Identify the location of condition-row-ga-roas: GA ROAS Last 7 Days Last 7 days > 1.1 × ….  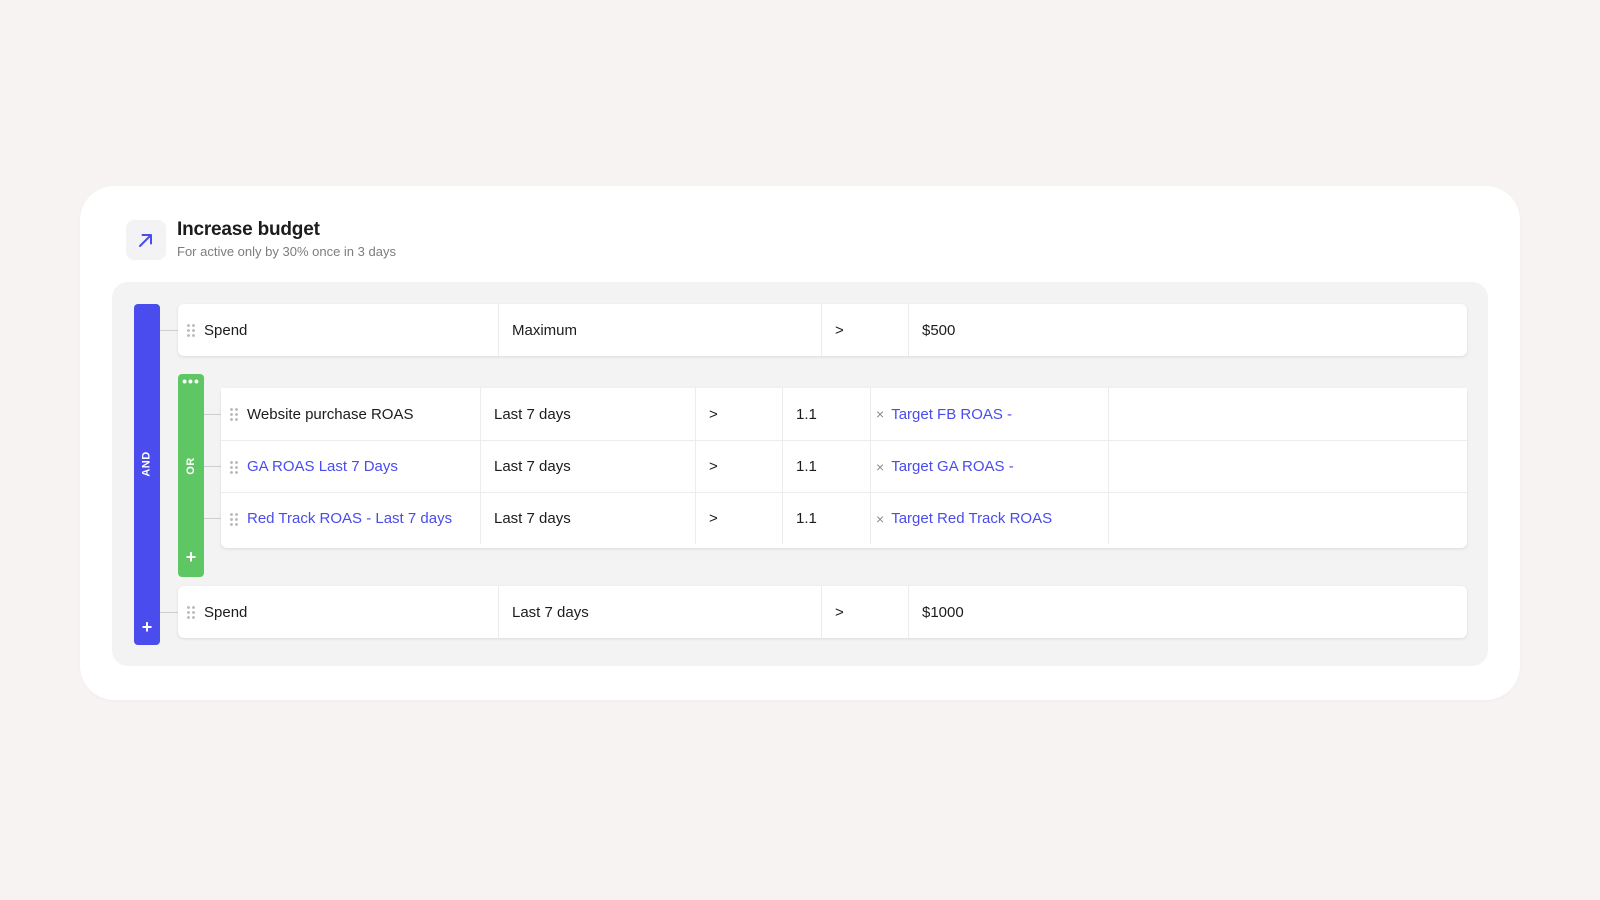
(844, 466).